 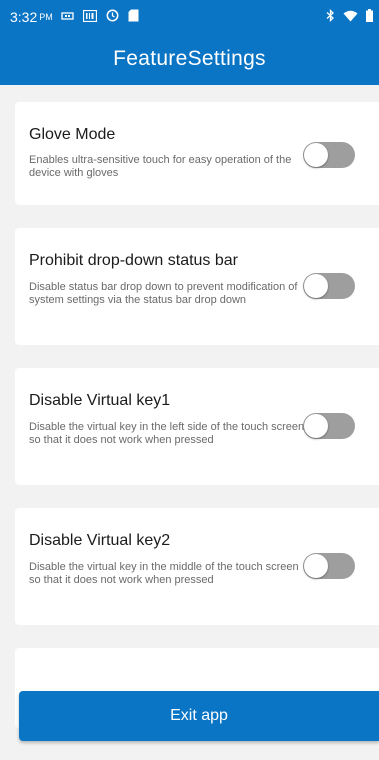 What do you see at coordinates (72, 134) in the screenshot?
I see `setting-title: Glove Mode` at bounding box center [72, 134].